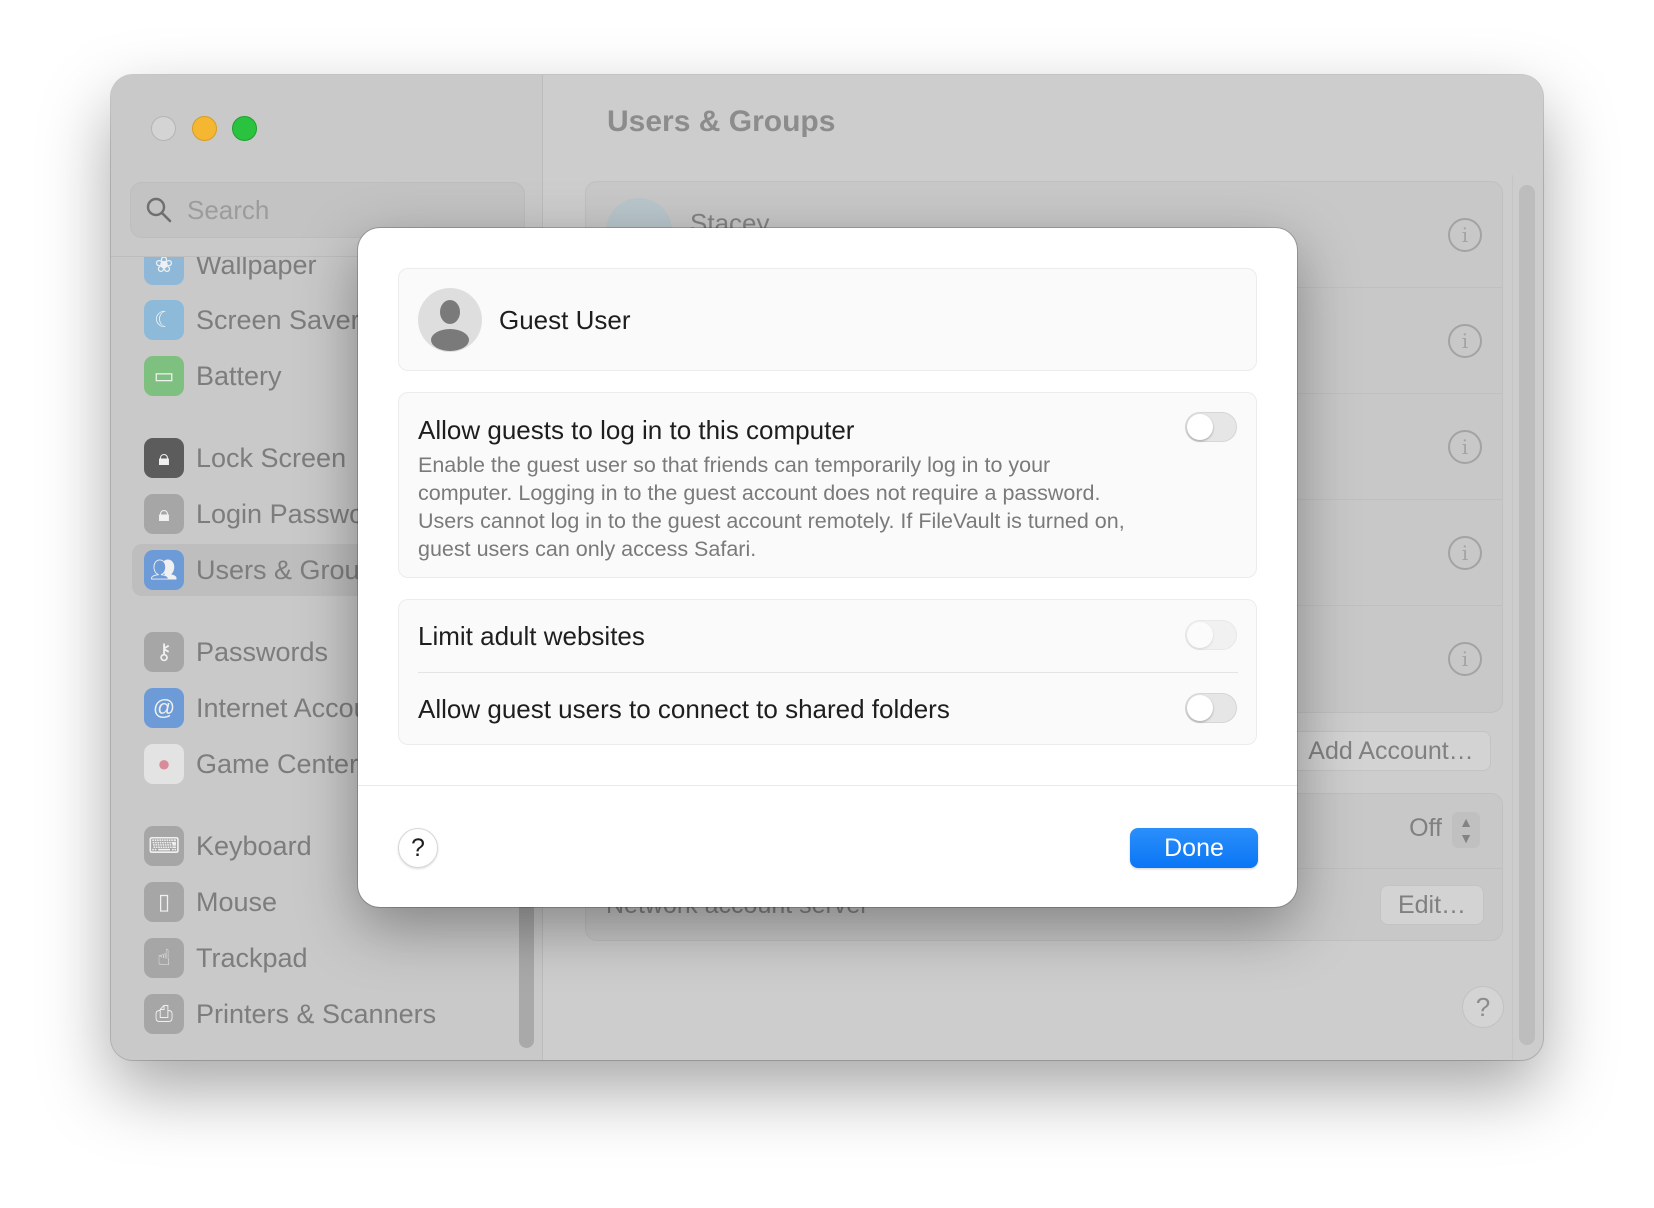  Describe the element at coordinates (277, 763) in the screenshot. I see `sidebar-item-label: Game Center` at that location.